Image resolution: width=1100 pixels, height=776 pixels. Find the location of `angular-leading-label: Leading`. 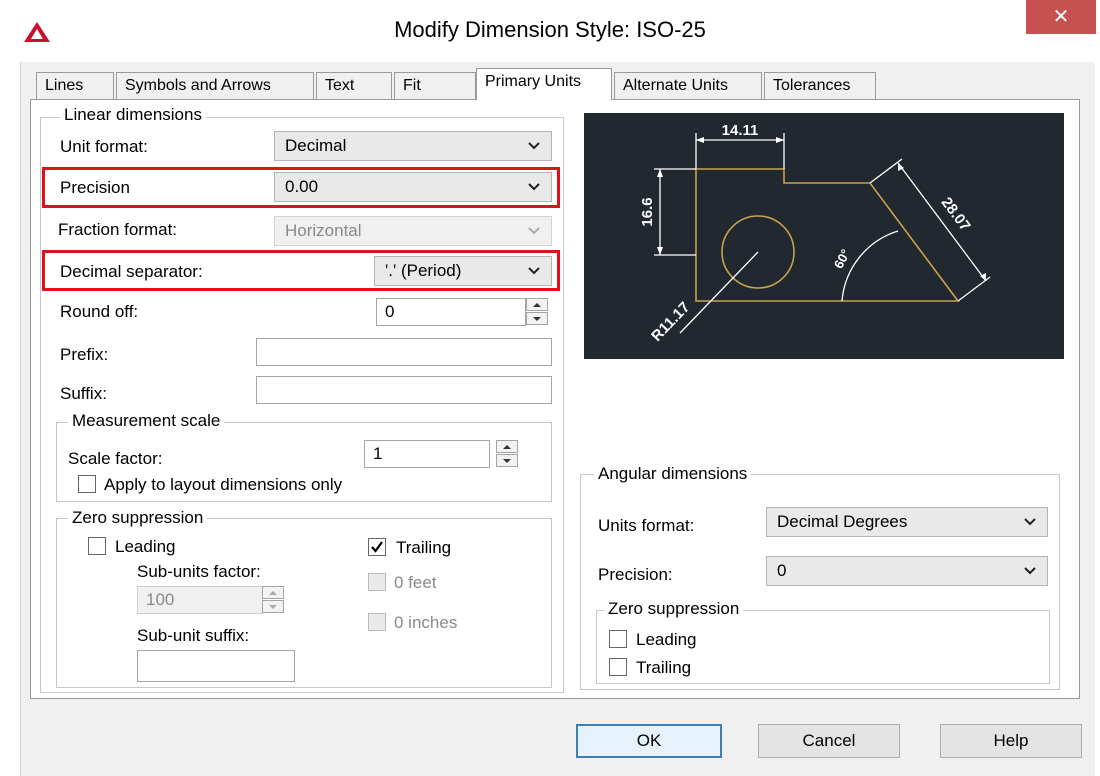

angular-leading-label: Leading is located at coordinates (666, 639).